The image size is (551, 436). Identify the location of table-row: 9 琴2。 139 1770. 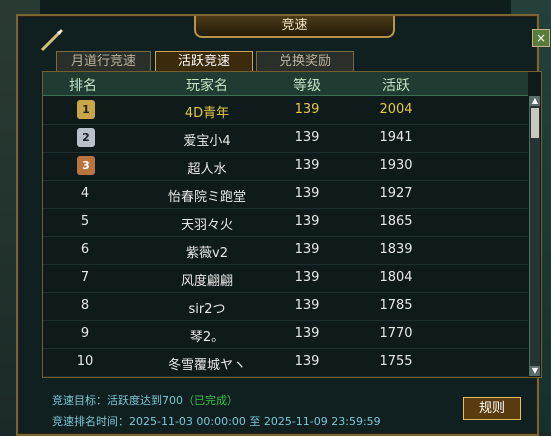
(285, 334).